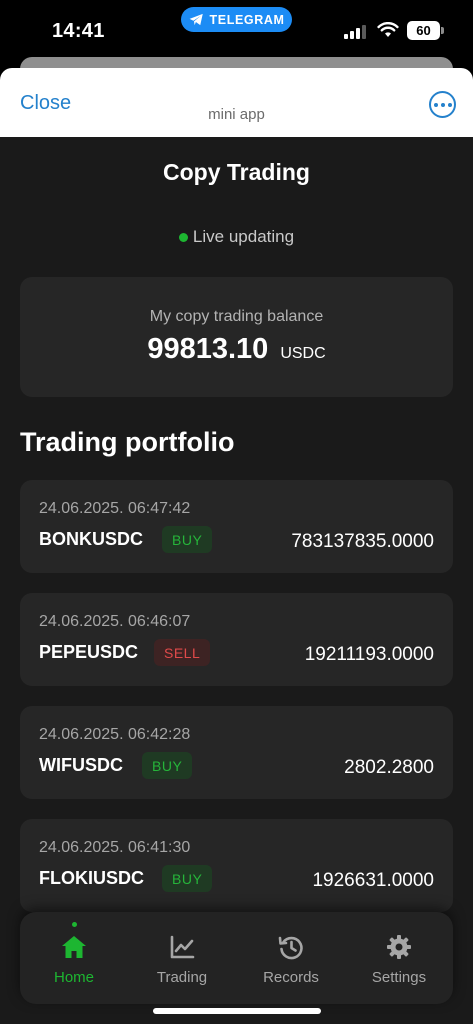  I want to click on battery-nub, so click(442, 30).